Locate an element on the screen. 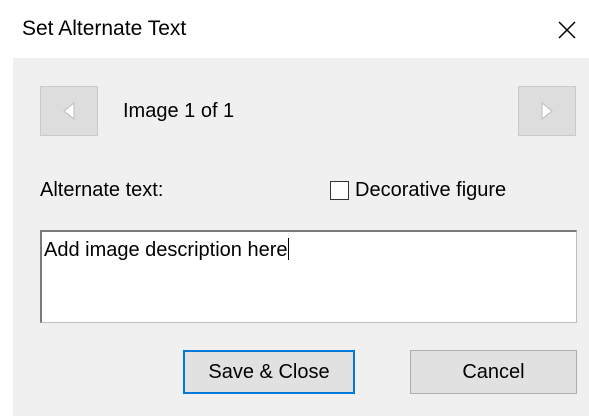 The image size is (589, 416). previous-image-button is located at coordinates (69, 111).